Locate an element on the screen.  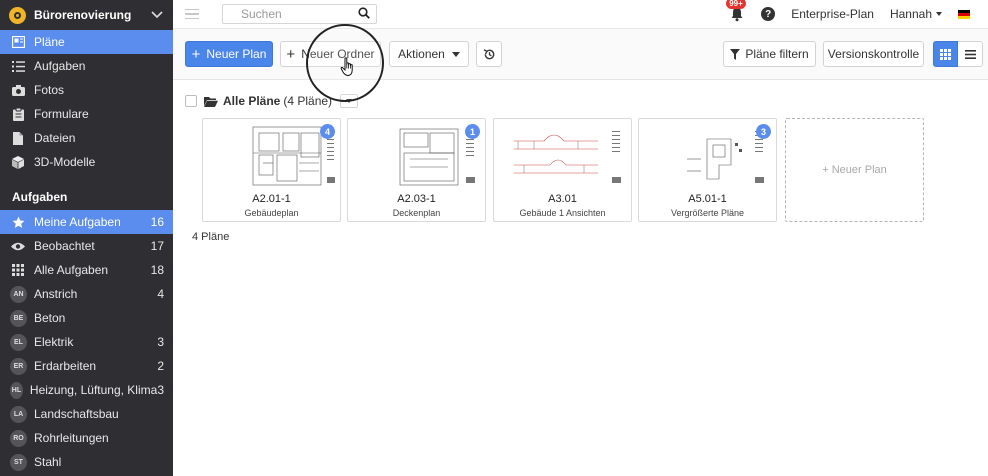
plans-icon is located at coordinates (18, 42).